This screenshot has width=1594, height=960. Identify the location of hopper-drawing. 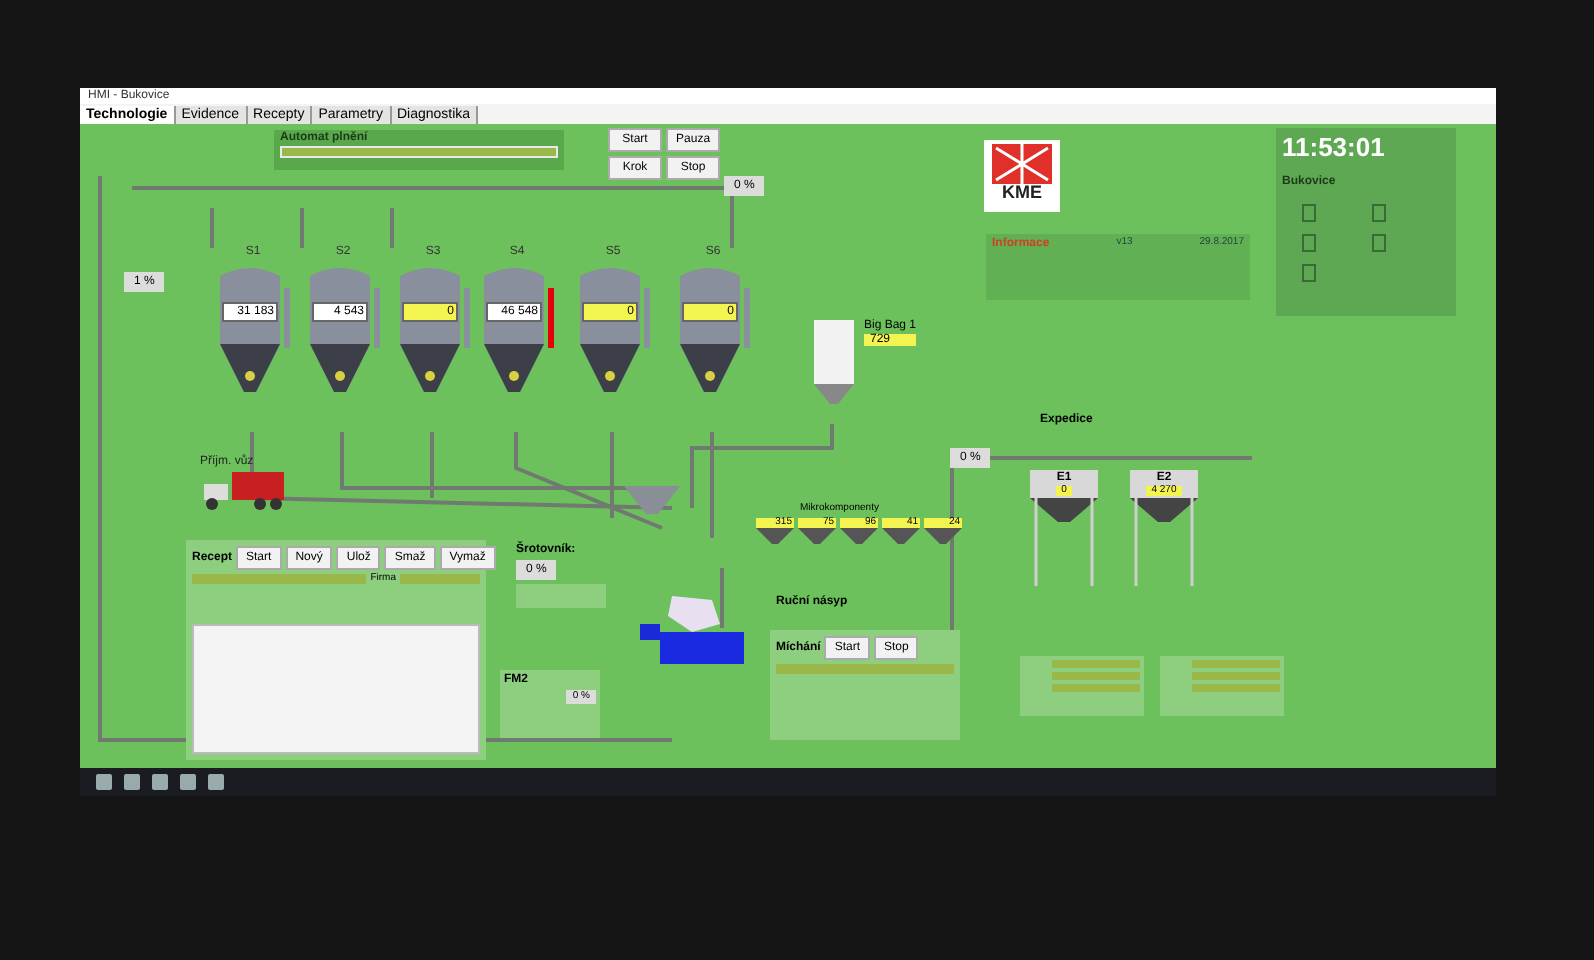
(652, 500).